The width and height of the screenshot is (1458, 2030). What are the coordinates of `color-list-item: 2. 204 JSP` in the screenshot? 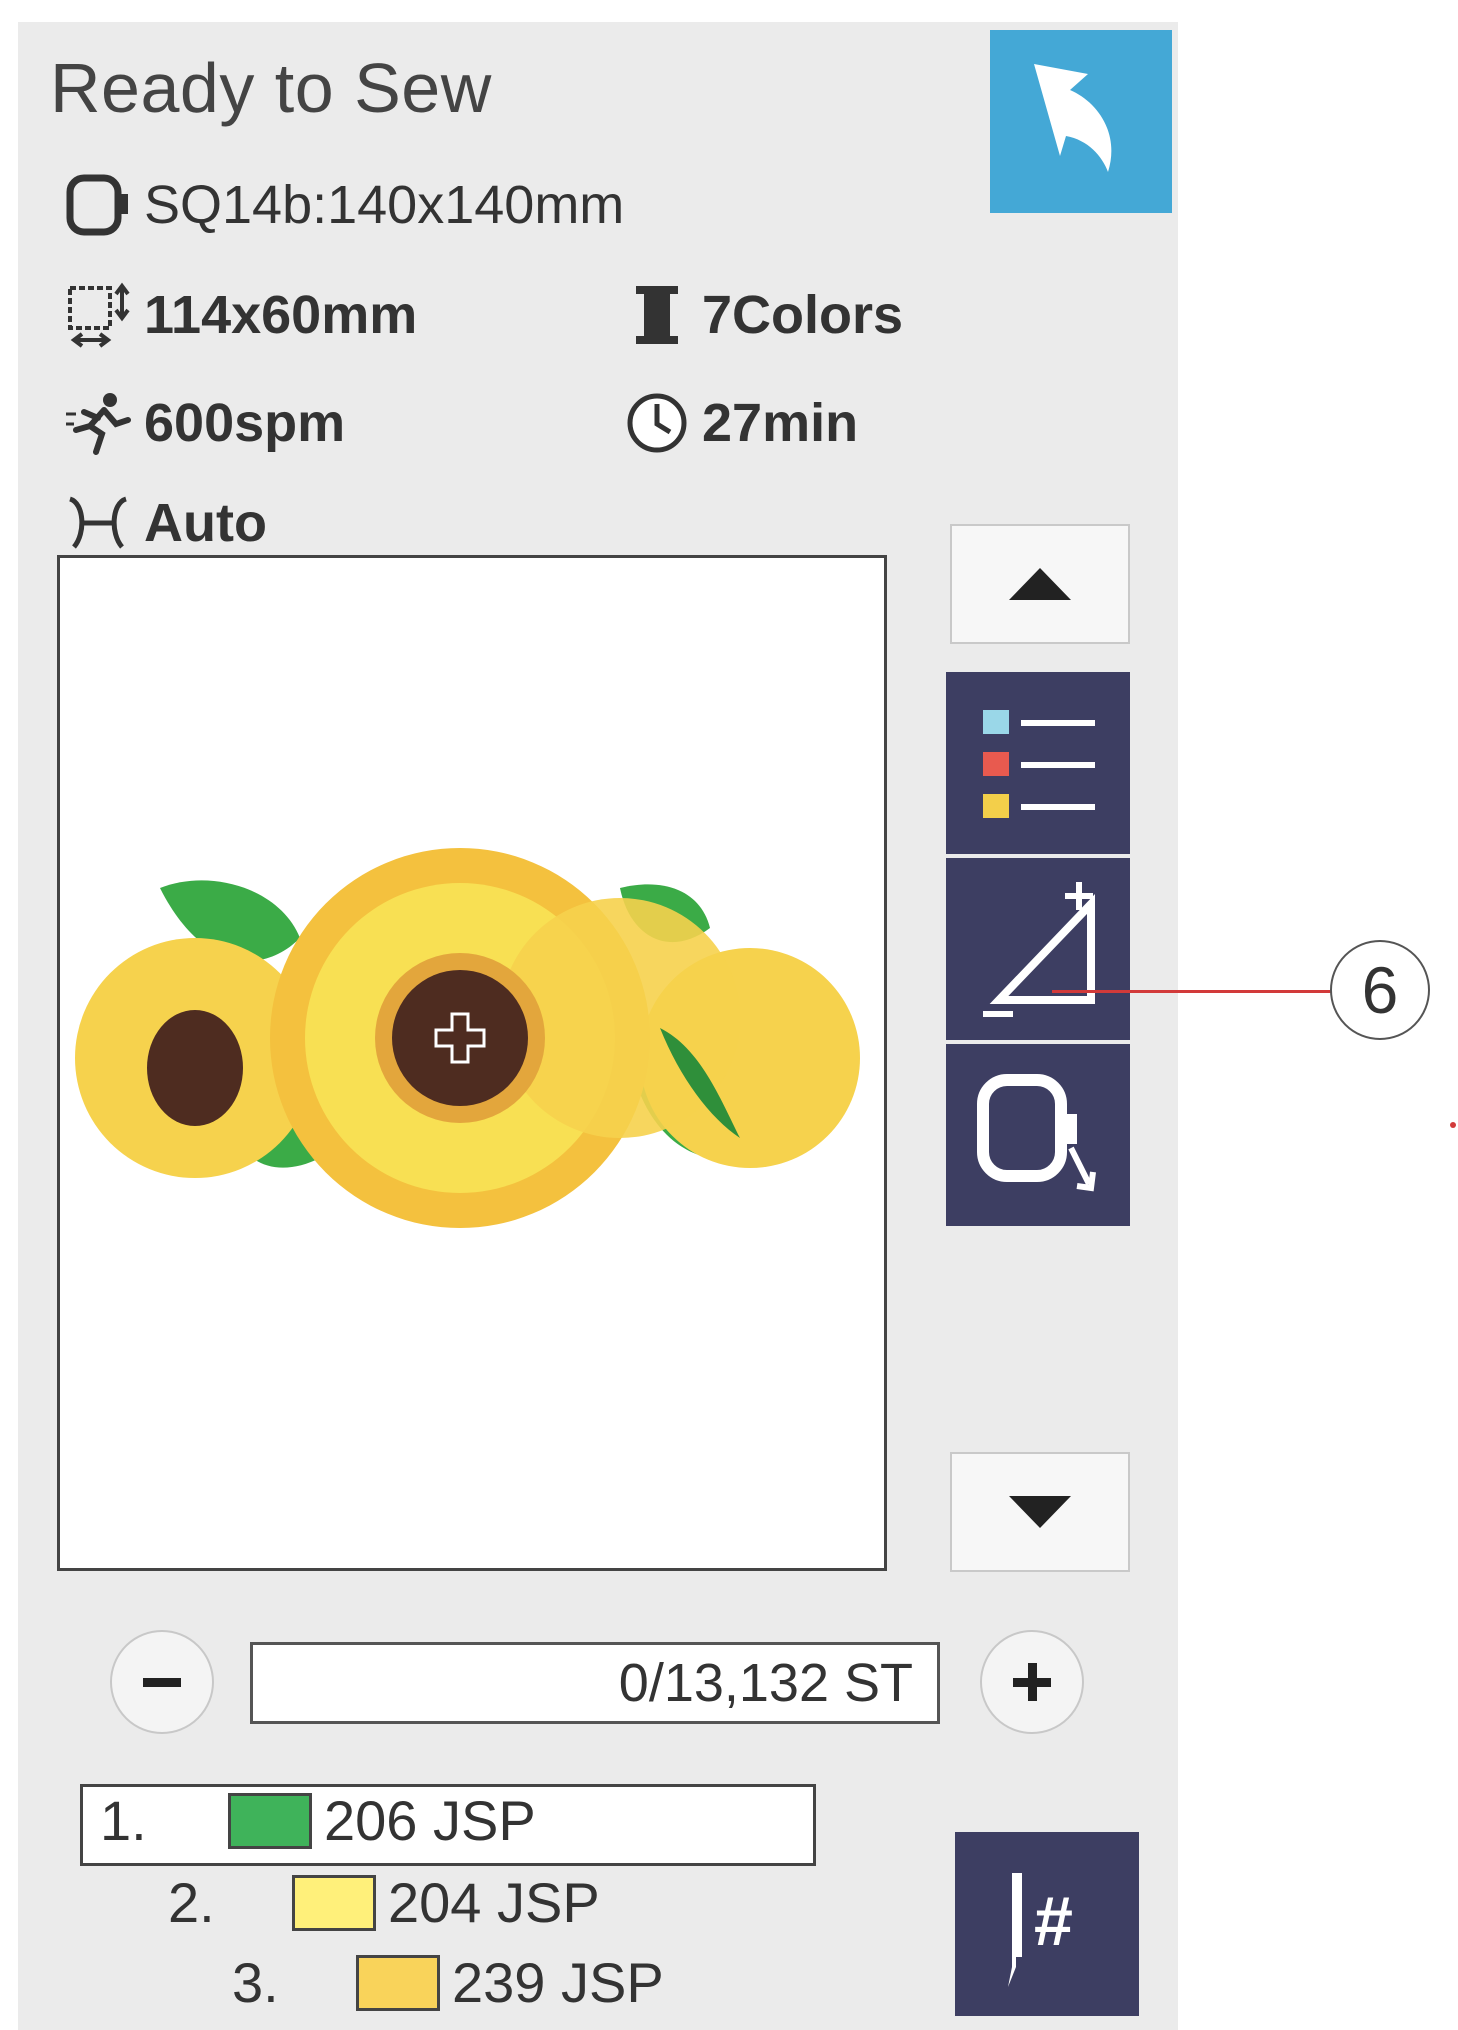 It's located at (384, 1902).